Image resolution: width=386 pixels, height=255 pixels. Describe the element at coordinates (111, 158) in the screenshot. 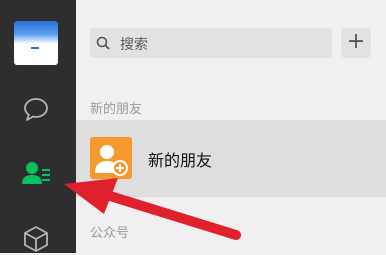

I see `new-friend-icon` at that location.